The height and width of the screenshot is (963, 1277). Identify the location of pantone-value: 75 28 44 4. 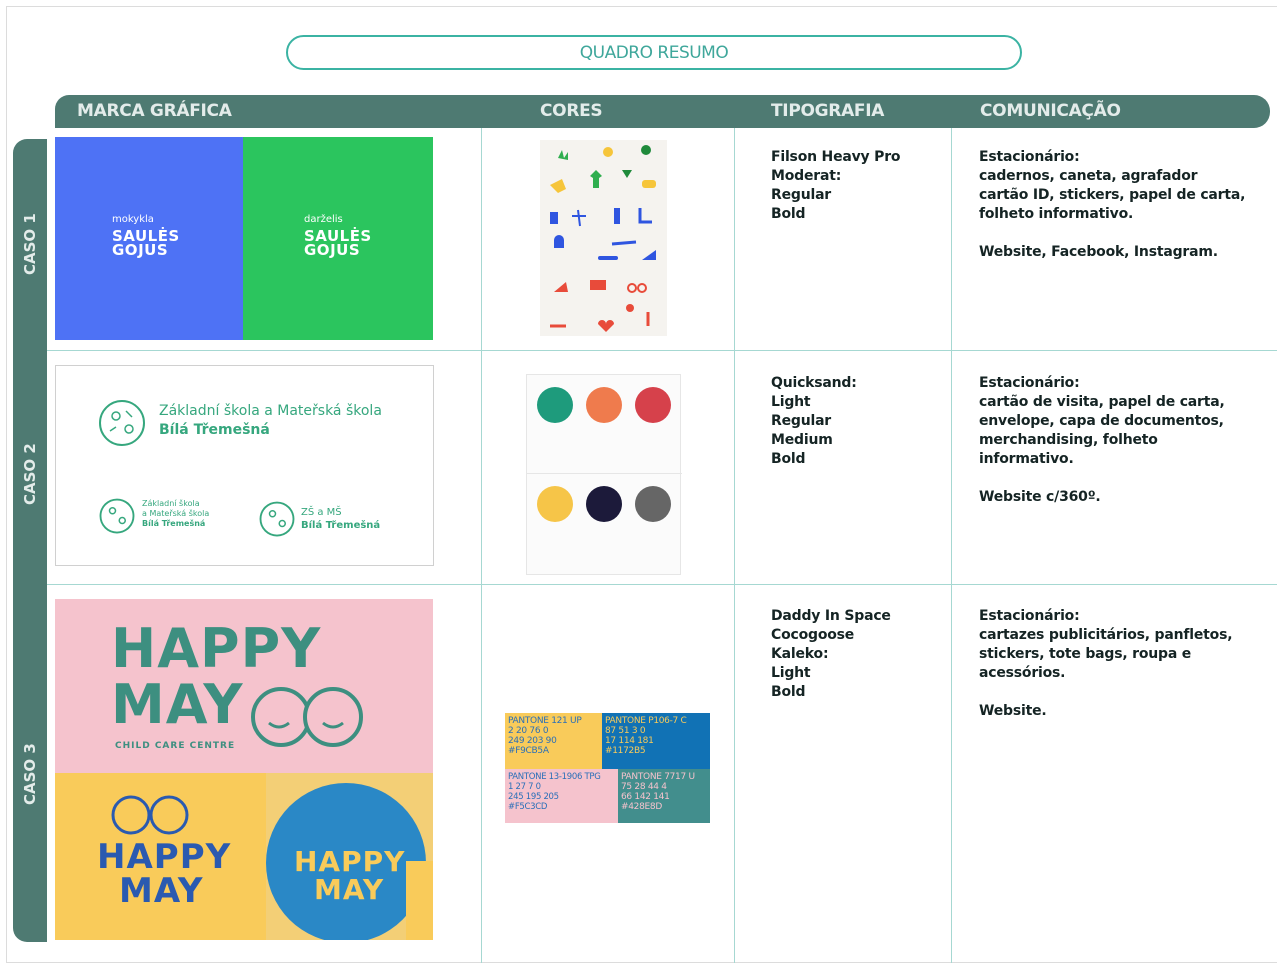
(644, 787).